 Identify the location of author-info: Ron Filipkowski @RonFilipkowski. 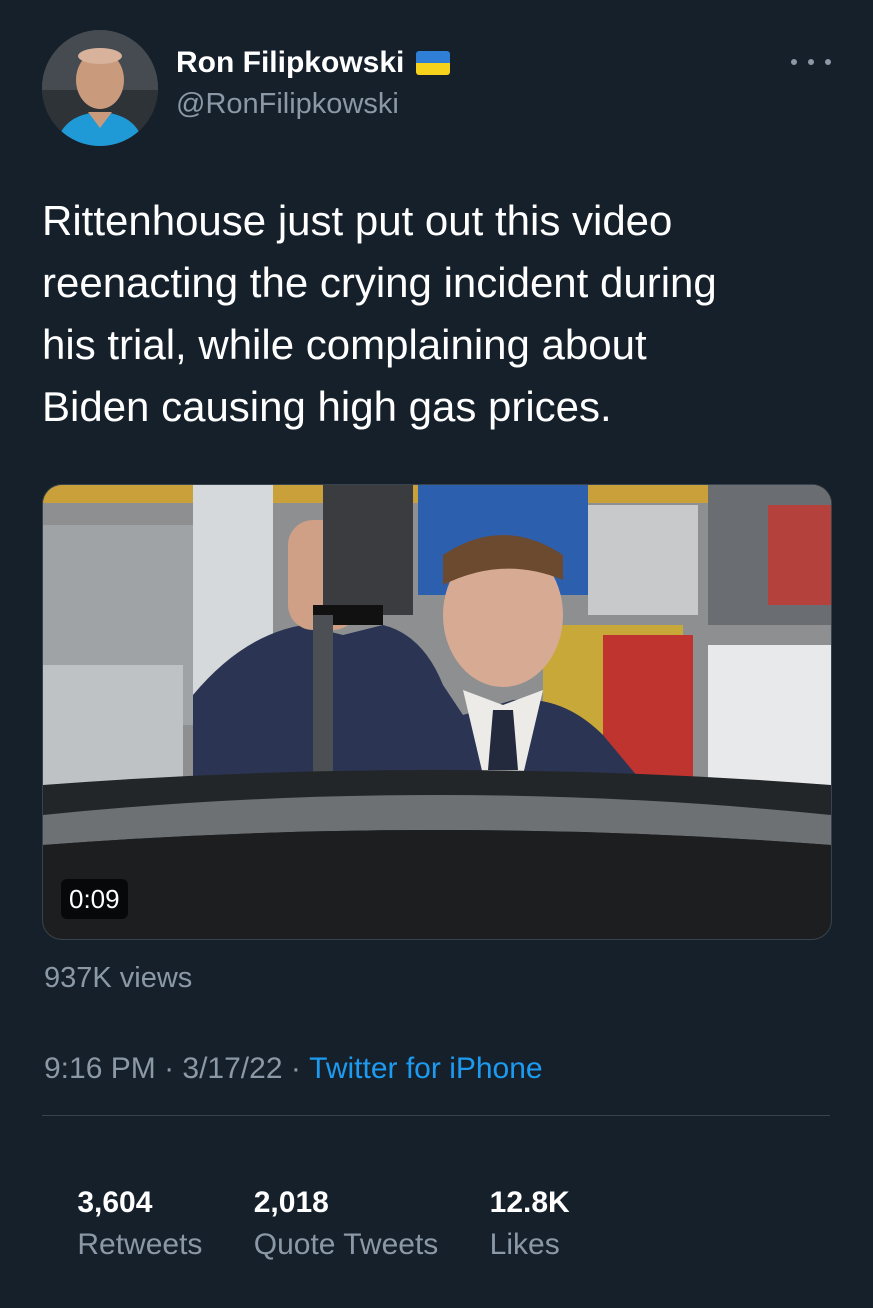
(313, 83).